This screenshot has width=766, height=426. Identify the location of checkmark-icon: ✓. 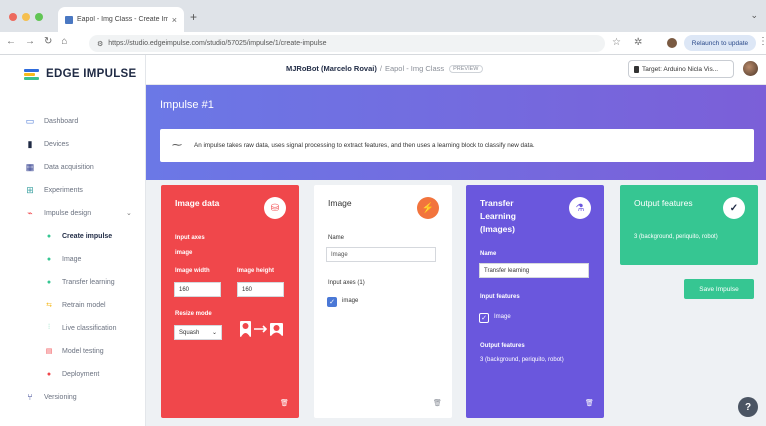
(734, 208).